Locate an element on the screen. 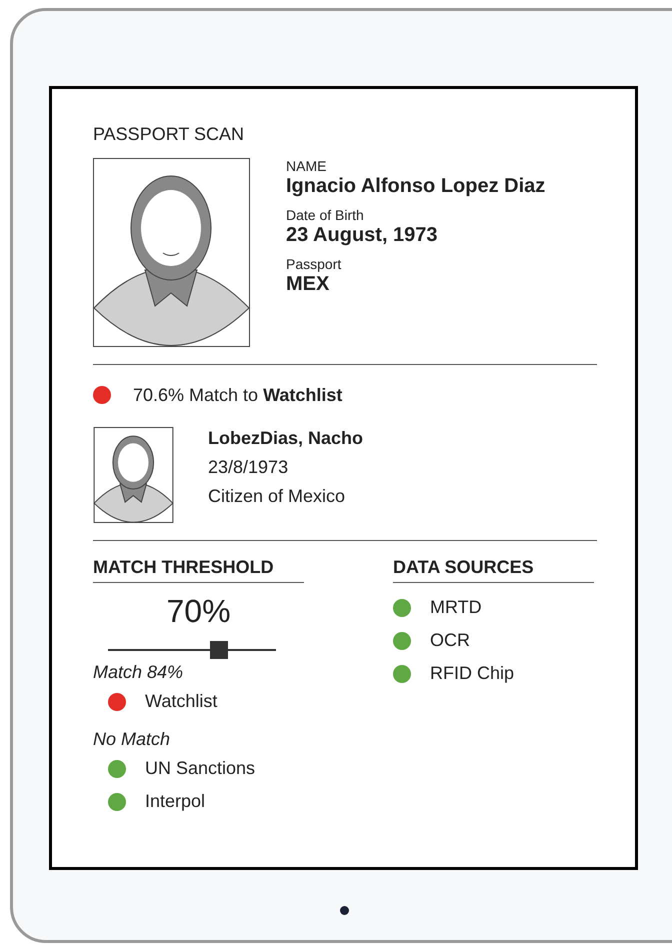 Image resolution: width=672 pixels, height=949 pixels. section-title: PASSPORT SCAN is located at coordinates (169, 134).